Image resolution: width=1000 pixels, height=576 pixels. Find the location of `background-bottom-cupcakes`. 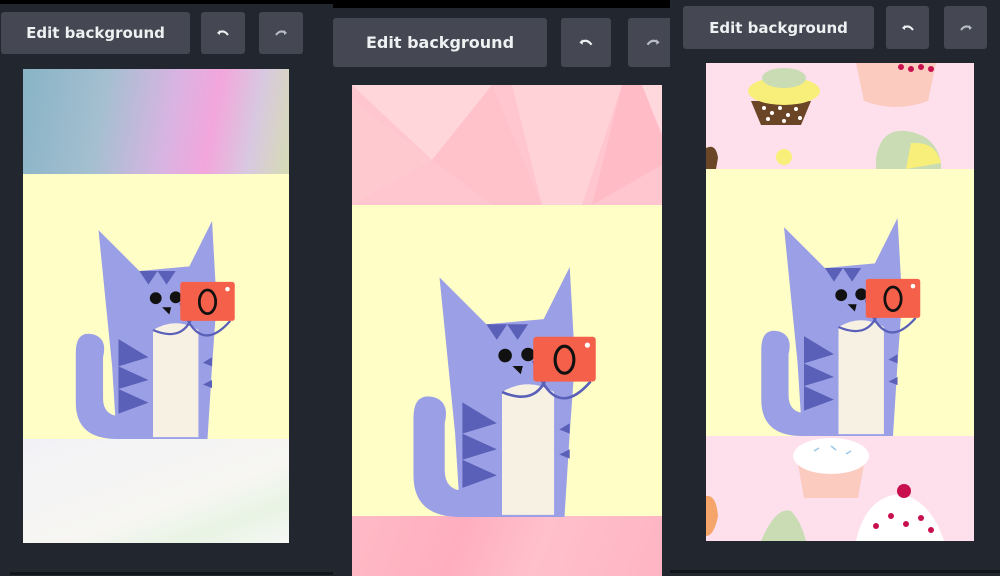

background-bottom-cupcakes is located at coordinates (840, 488).